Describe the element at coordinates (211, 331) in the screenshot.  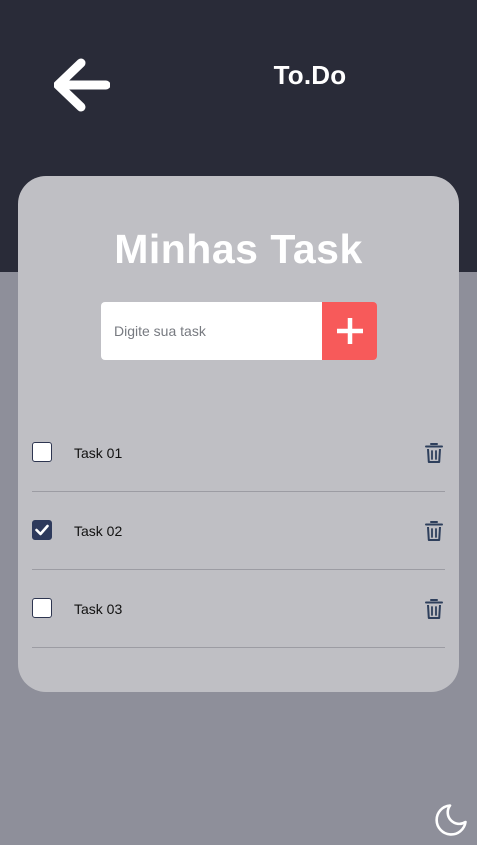
I see `task-input` at that location.